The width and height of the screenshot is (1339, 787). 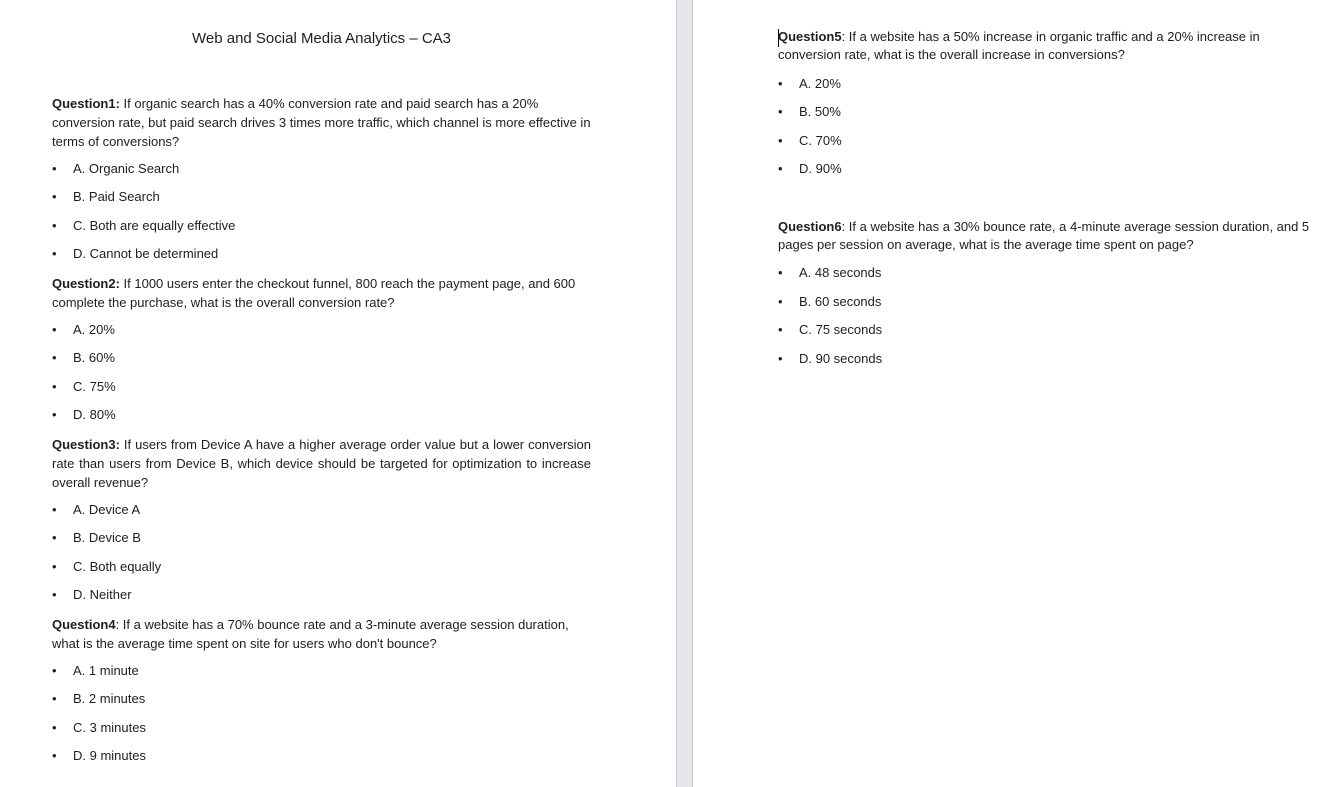 I want to click on question-4-option-d: • D. 9 minutes, so click(x=99, y=756).